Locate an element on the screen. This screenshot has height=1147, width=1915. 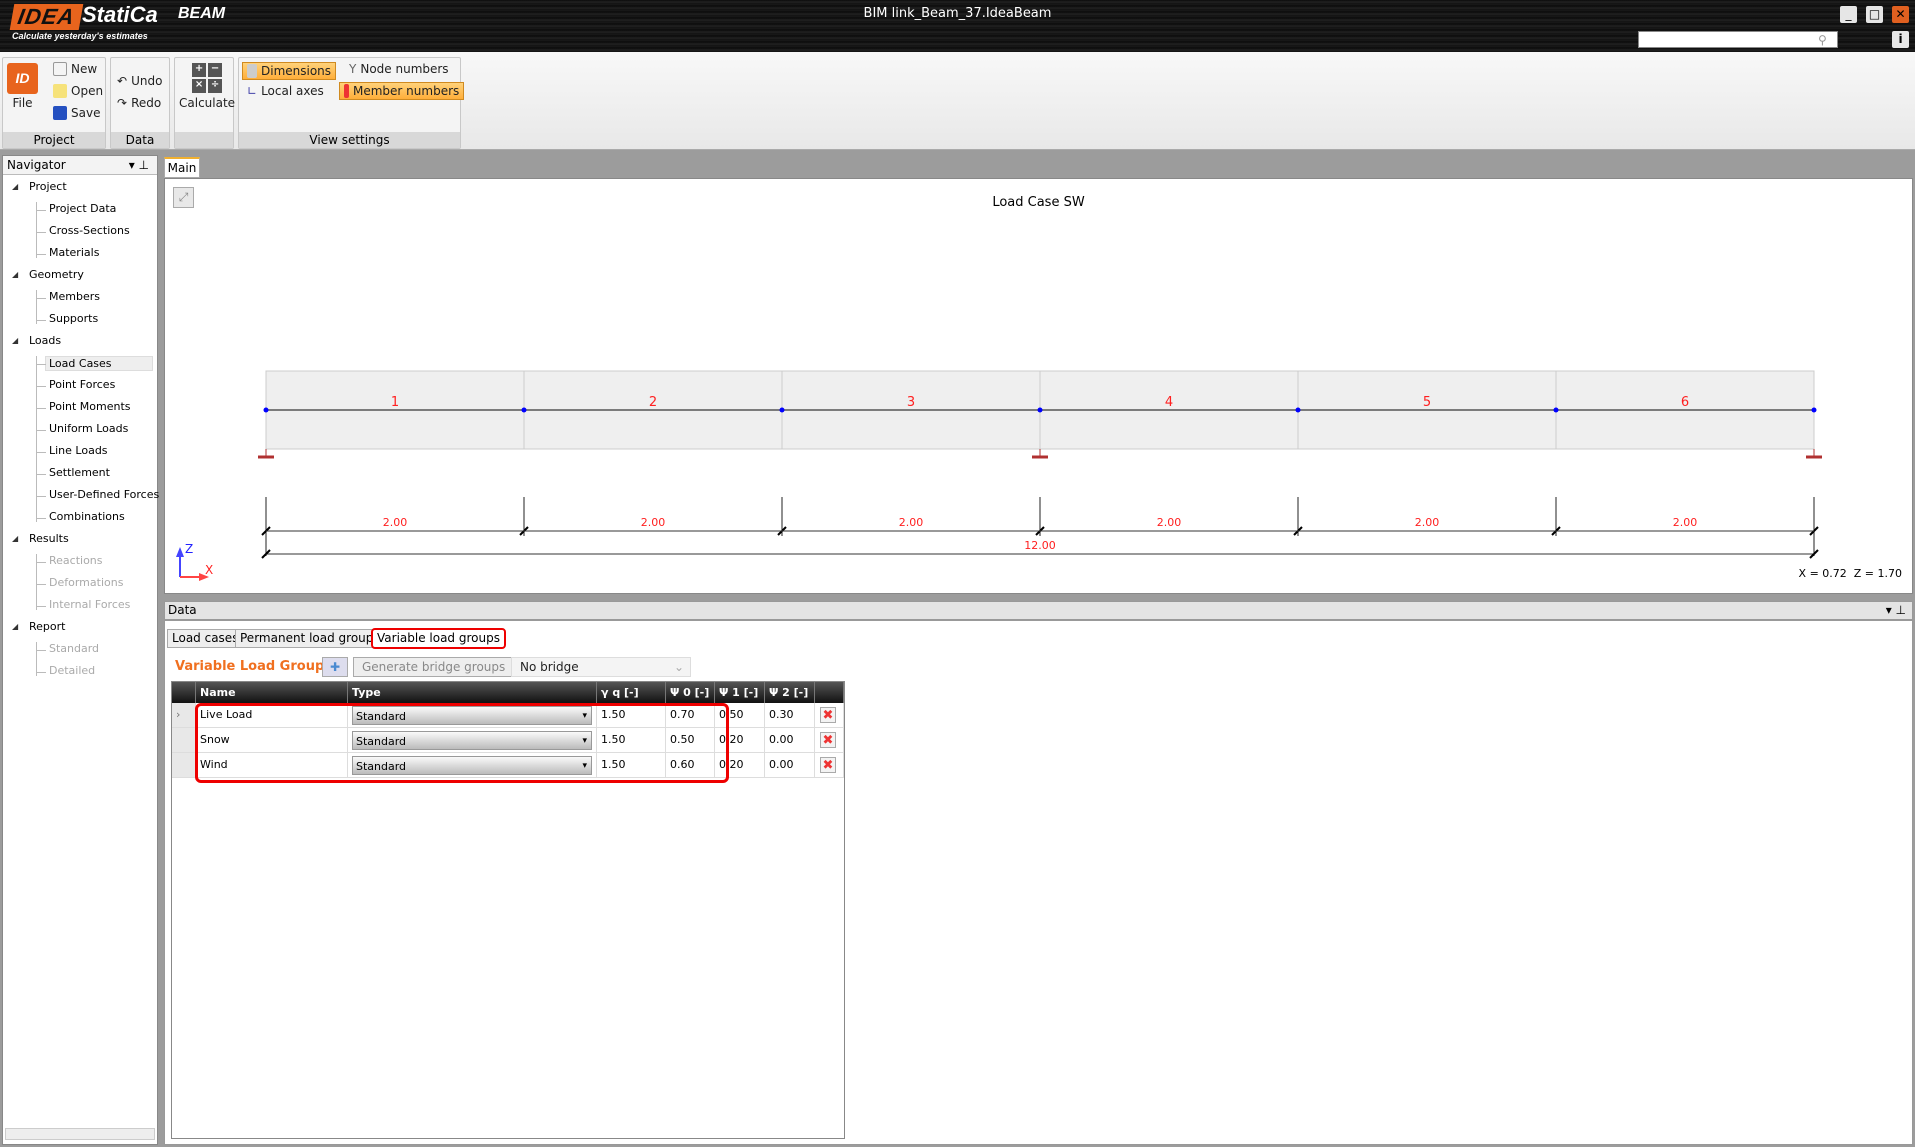
tree-line is located at coordinates (36, 439).